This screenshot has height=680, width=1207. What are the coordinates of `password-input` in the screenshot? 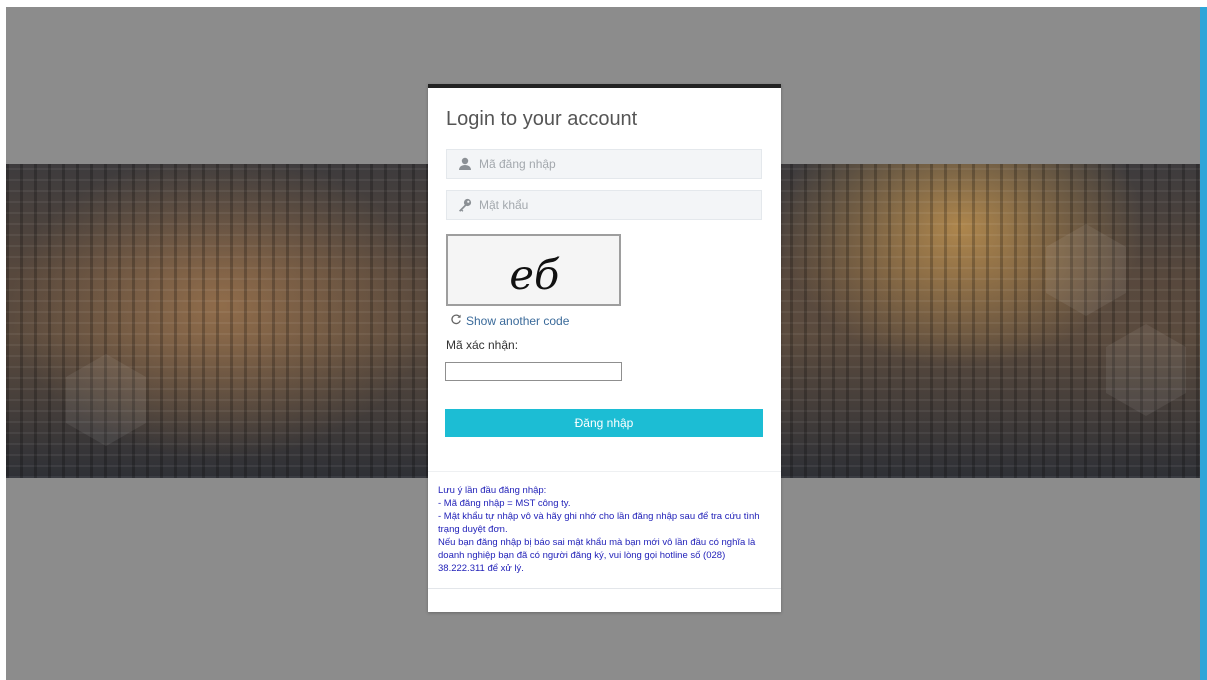 It's located at (614, 205).